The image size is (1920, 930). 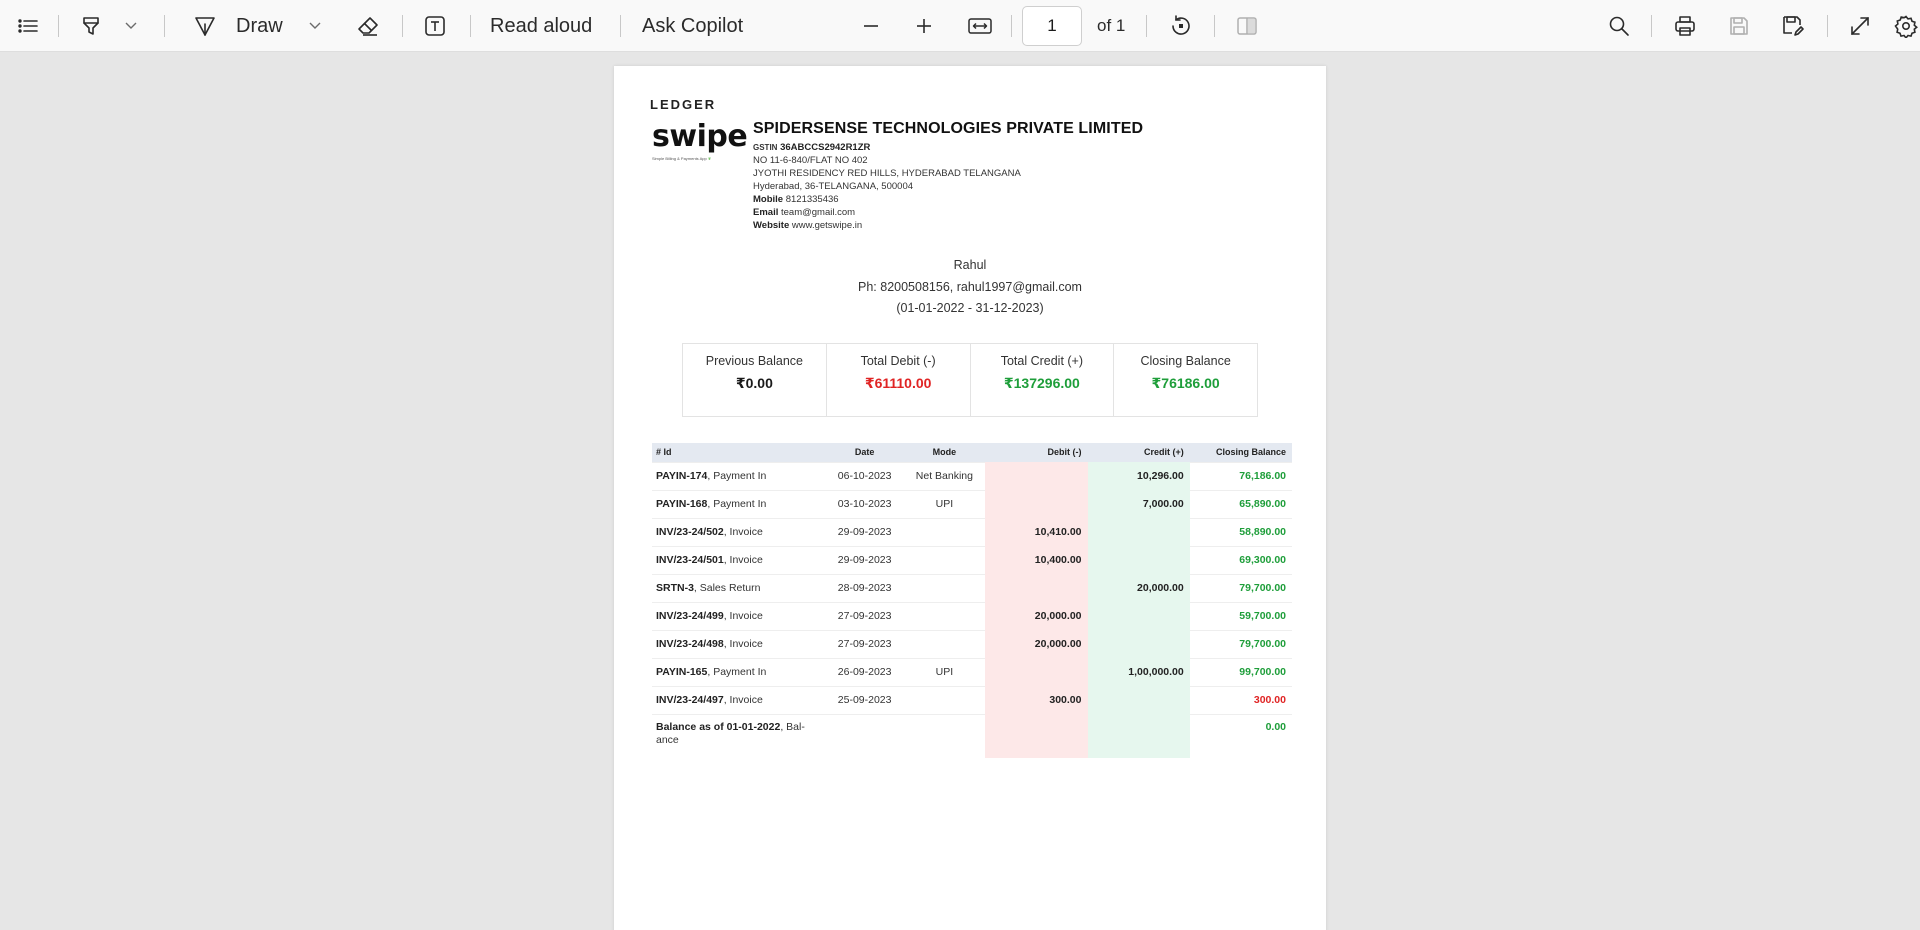 What do you see at coordinates (682, 158) in the screenshot?
I see `logo-tagline: Simple Billing & Payments App ❦` at bounding box center [682, 158].